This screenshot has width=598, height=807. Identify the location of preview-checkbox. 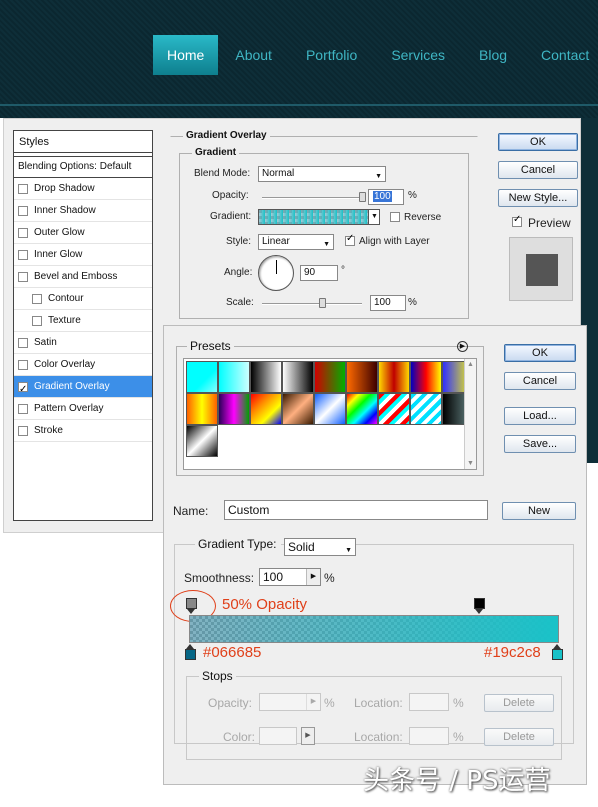
(517, 220).